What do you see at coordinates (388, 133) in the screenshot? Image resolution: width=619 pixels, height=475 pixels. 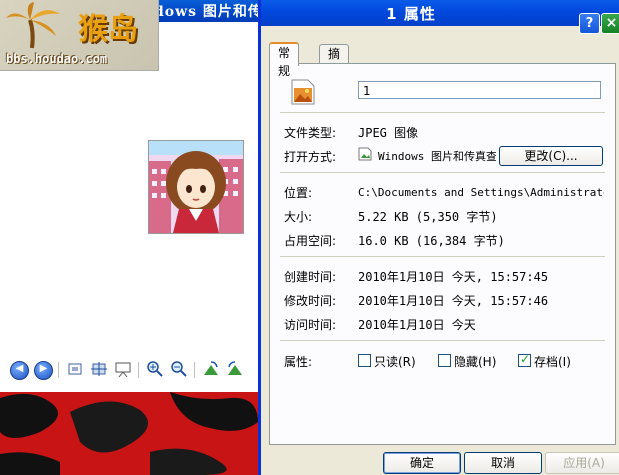 I see `file-type-value: JPEG 图像` at bounding box center [388, 133].